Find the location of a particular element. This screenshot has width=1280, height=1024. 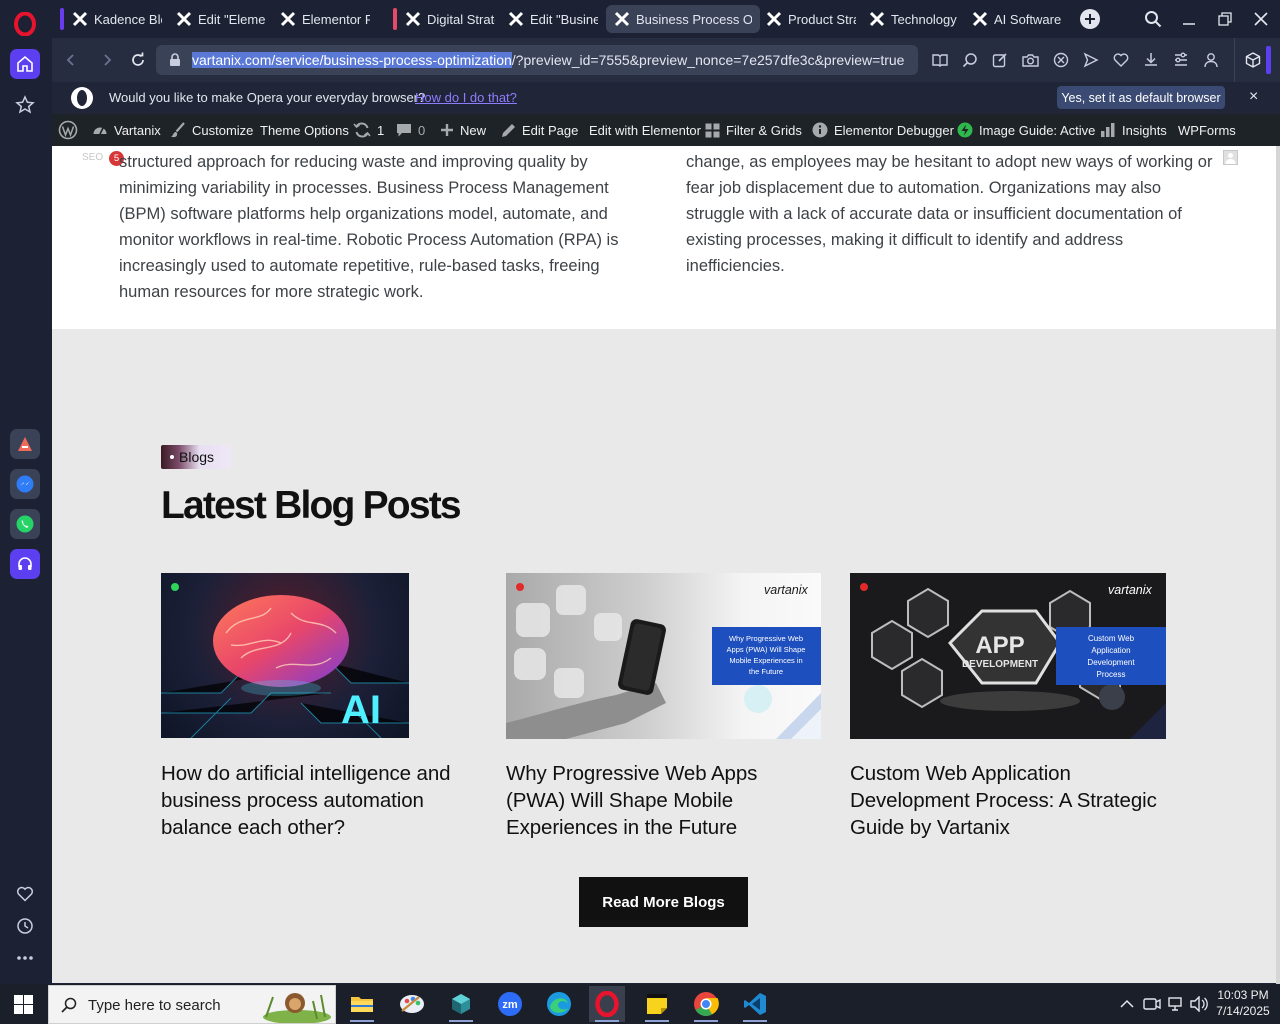

folder-icon is located at coordinates (362, 1004).